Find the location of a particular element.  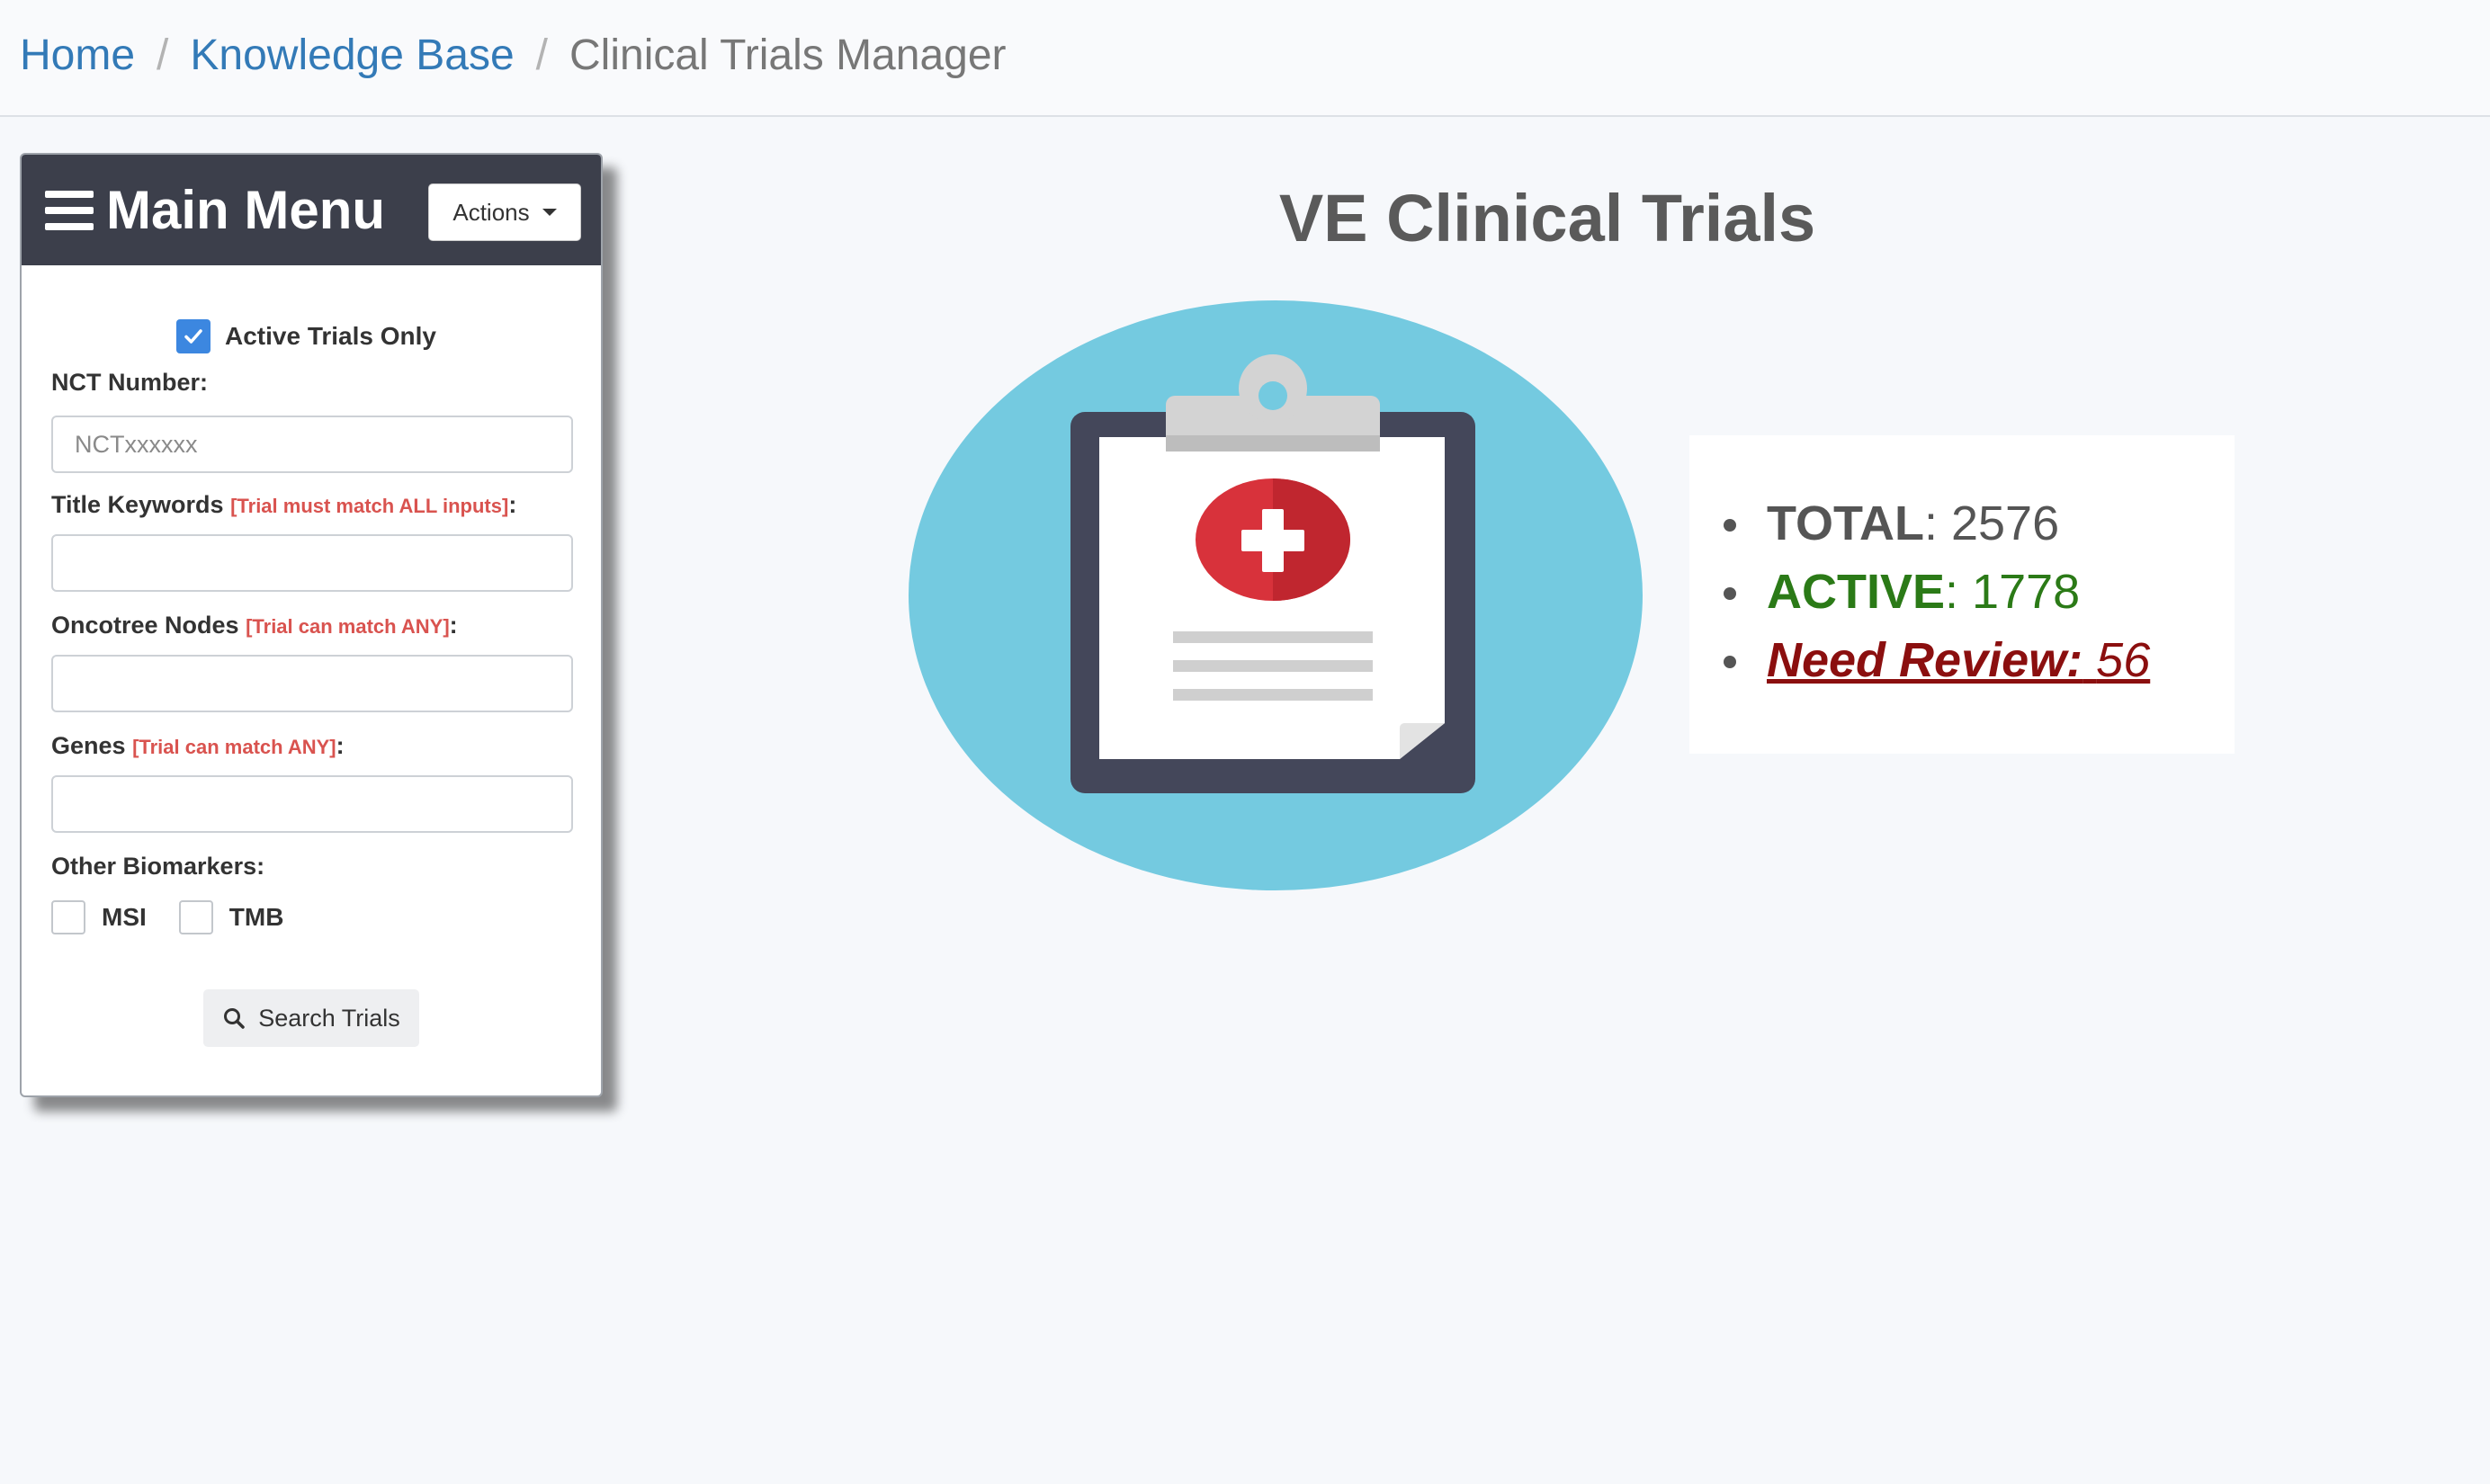

oncotree-nodes-label-text: Oncotree Nodes is located at coordinates (145, 625).